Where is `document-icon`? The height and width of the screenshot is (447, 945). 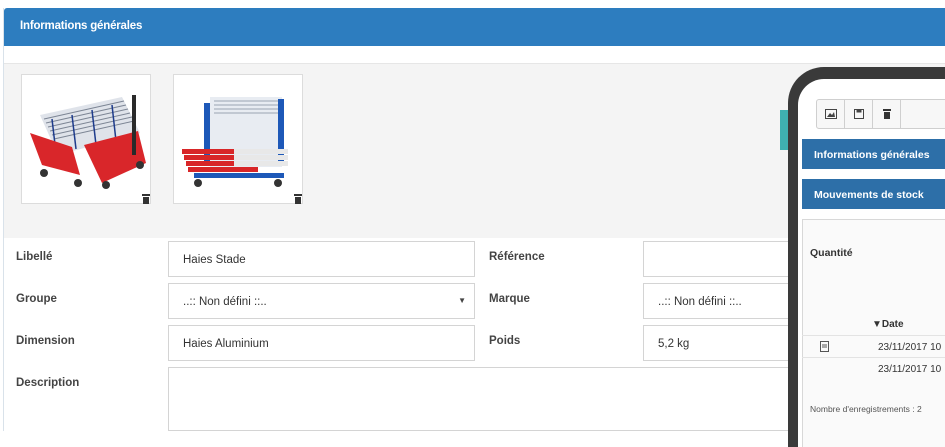
document-icon is located at coordinates (824, 348).